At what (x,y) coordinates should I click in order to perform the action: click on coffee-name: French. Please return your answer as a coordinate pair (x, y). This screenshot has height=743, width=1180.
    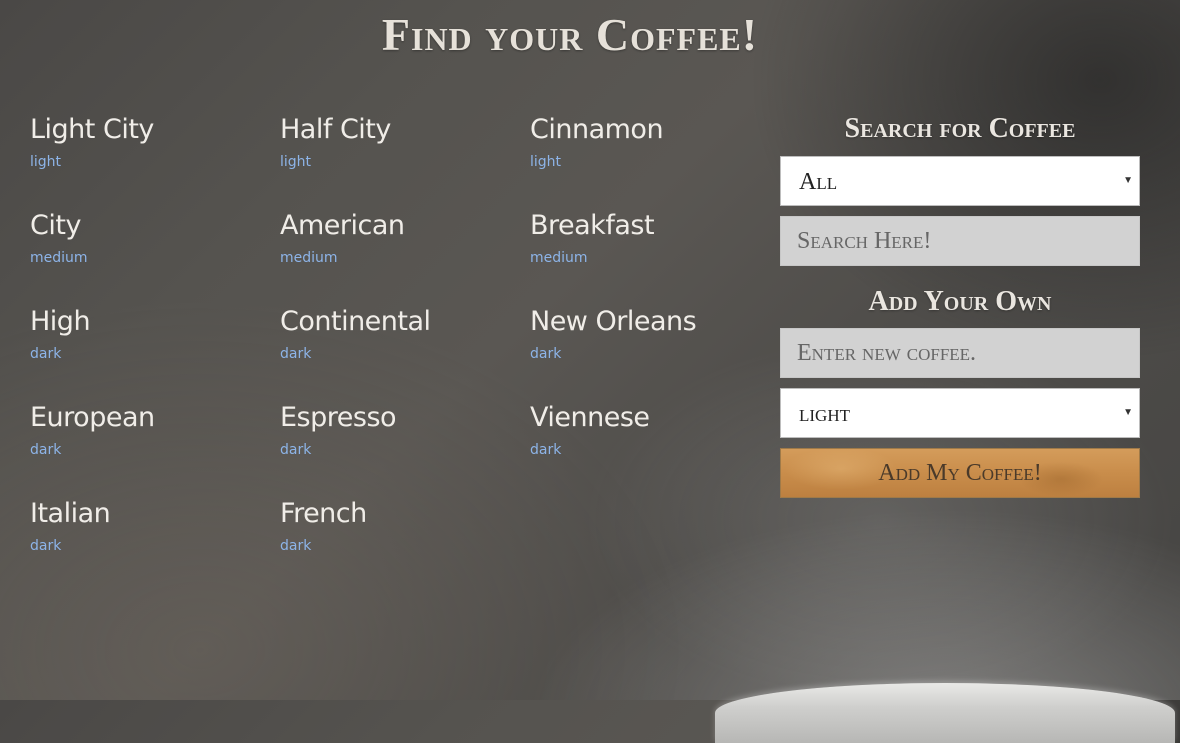
    Looking at the image, I should click on (400, 514).